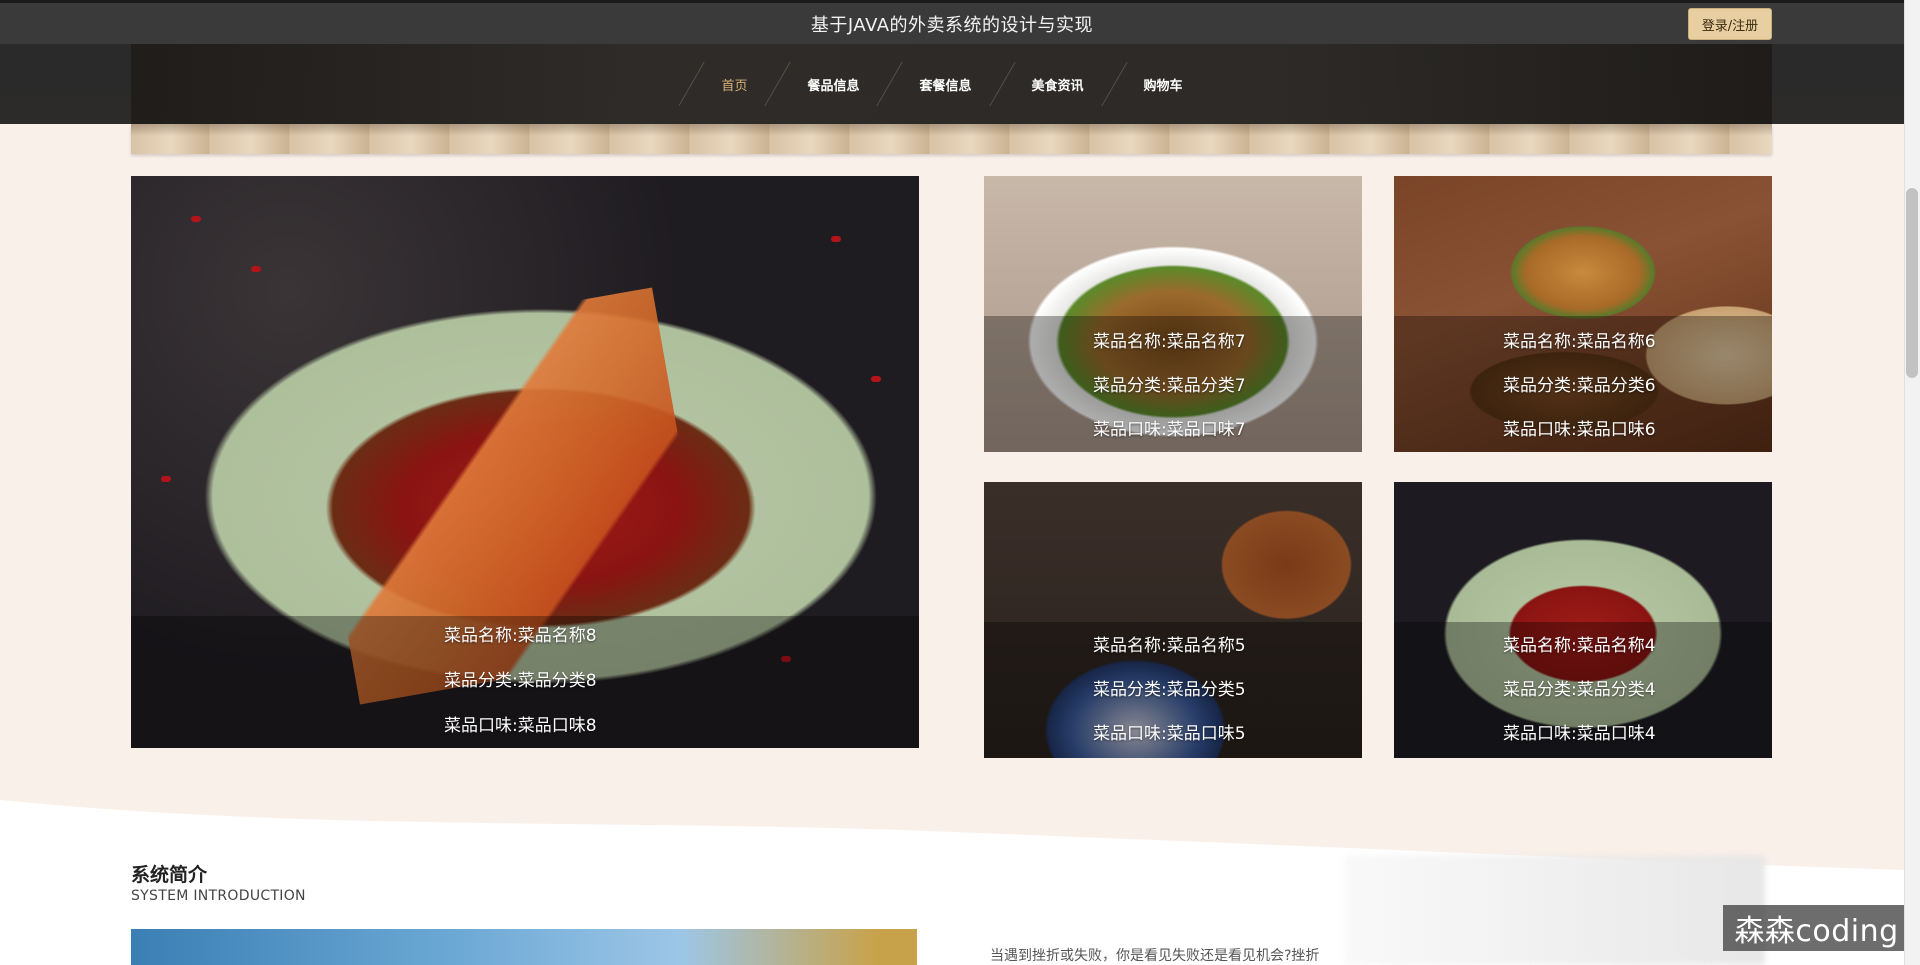  Describe the element at coordinates (734, 84) in the screenshot. I see `nav-item-home: 首页` at that location.